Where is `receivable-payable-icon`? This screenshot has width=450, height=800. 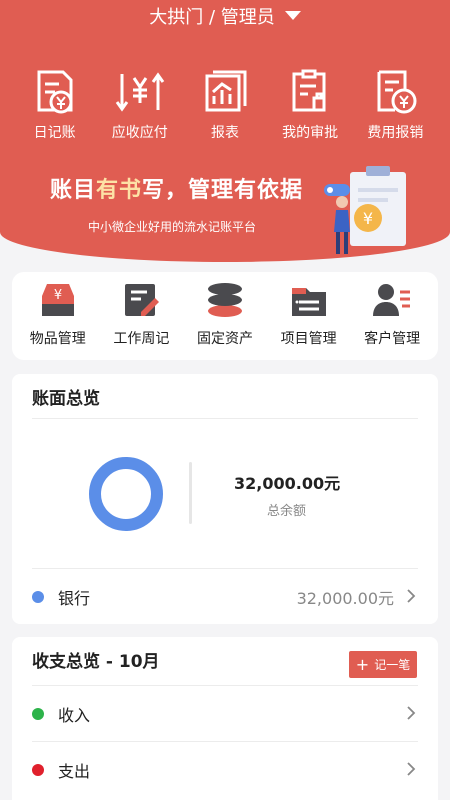
receivable-payable-icon is located at coordinates (140, 92).